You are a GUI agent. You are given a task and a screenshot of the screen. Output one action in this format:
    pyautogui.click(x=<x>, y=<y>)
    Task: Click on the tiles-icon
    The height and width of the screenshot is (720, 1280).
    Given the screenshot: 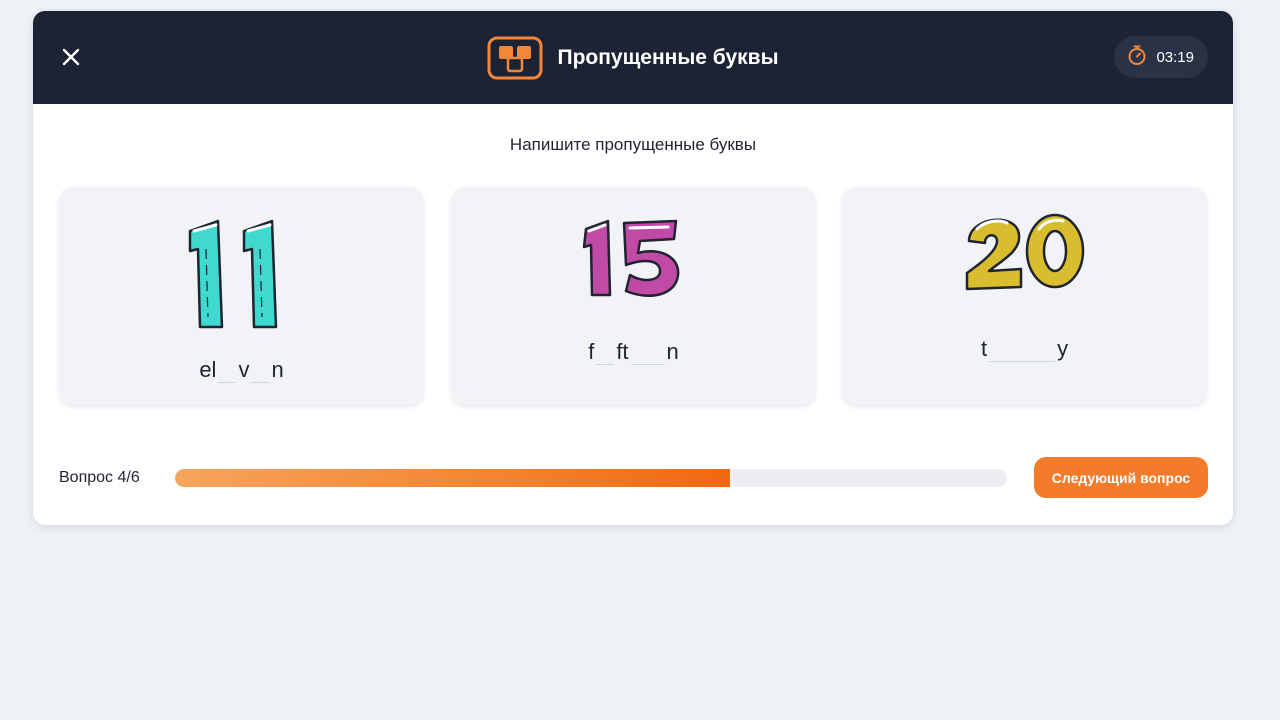 What is the action you would take?
    pyautogui.click(x=515, y=58)
    